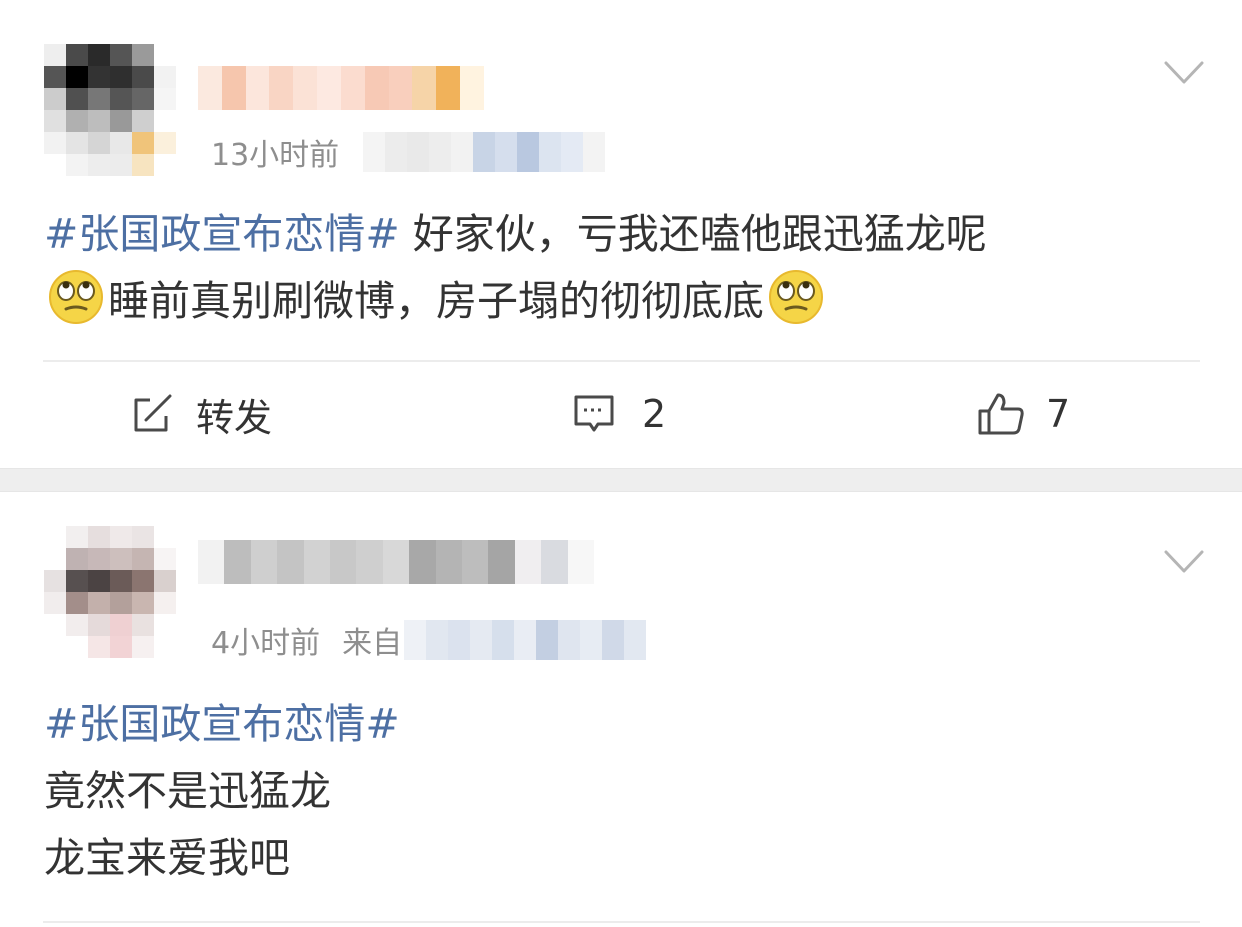 This screenshot has width=1242, height=927. I want to click on comment-icon, so click(594, 413).